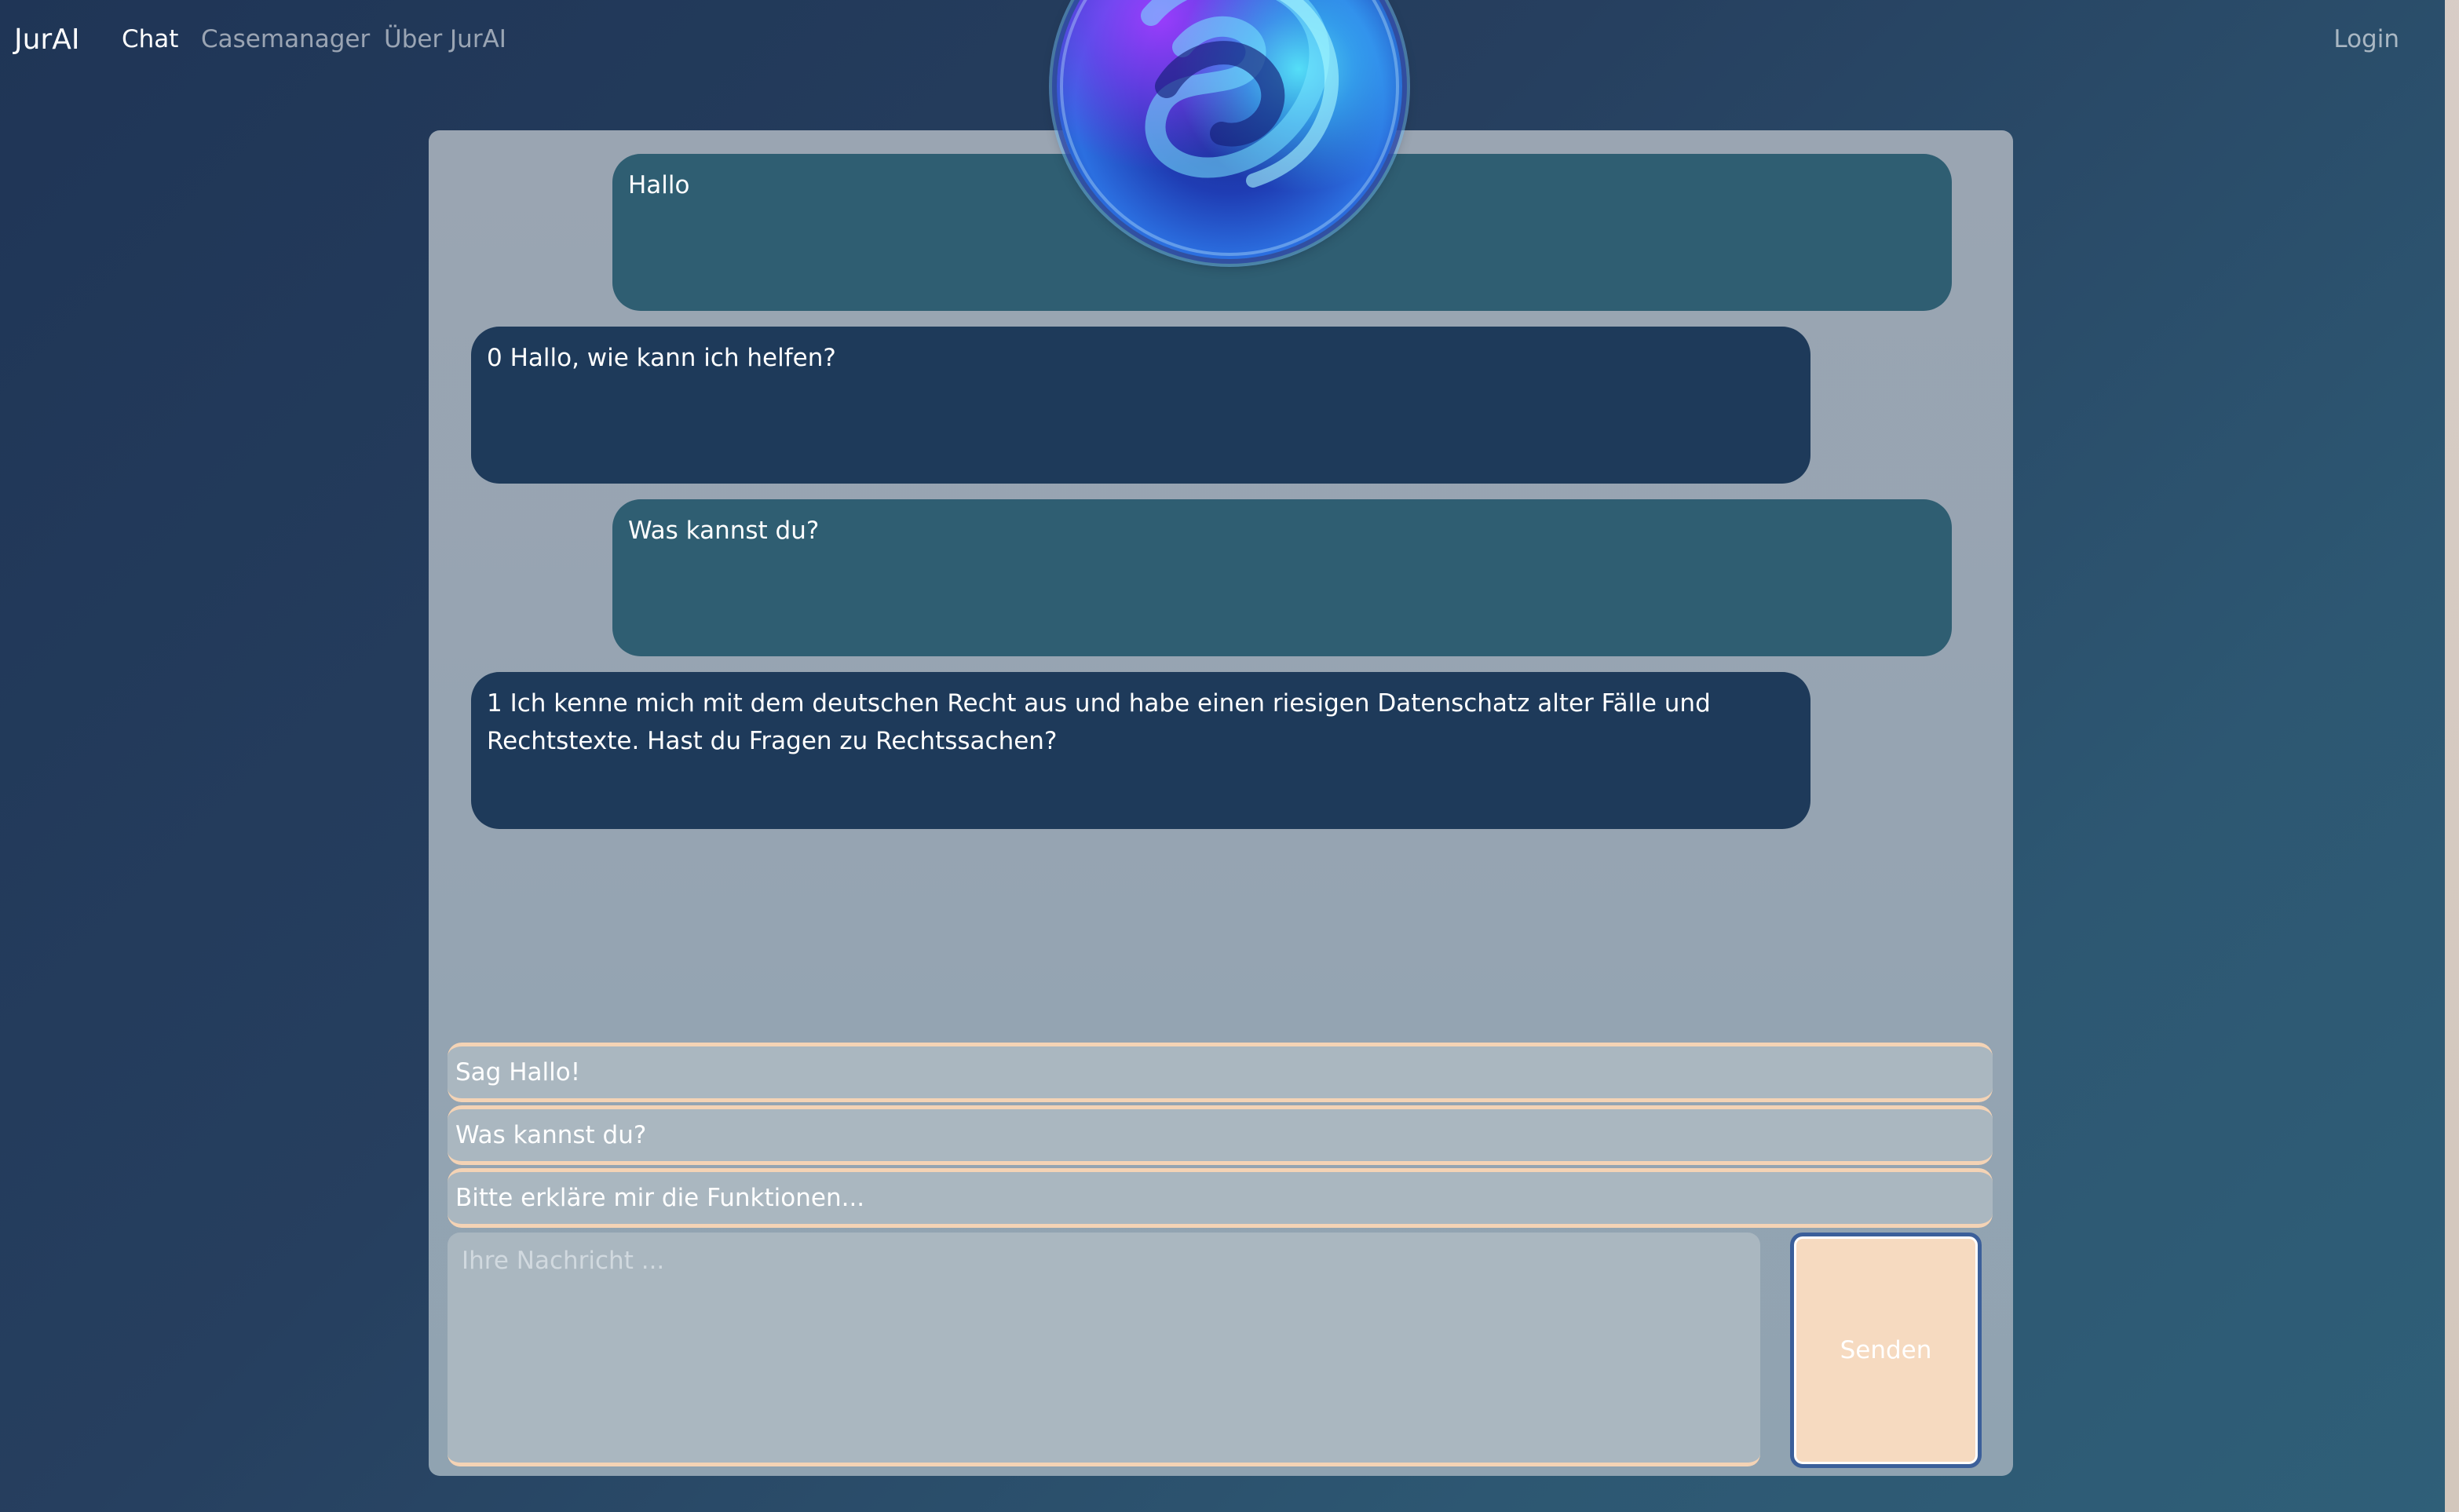  Describe the element at coordinates (285, 39) in the screenshot. I see `nav-link-casemanager: Casemanager` at that location.